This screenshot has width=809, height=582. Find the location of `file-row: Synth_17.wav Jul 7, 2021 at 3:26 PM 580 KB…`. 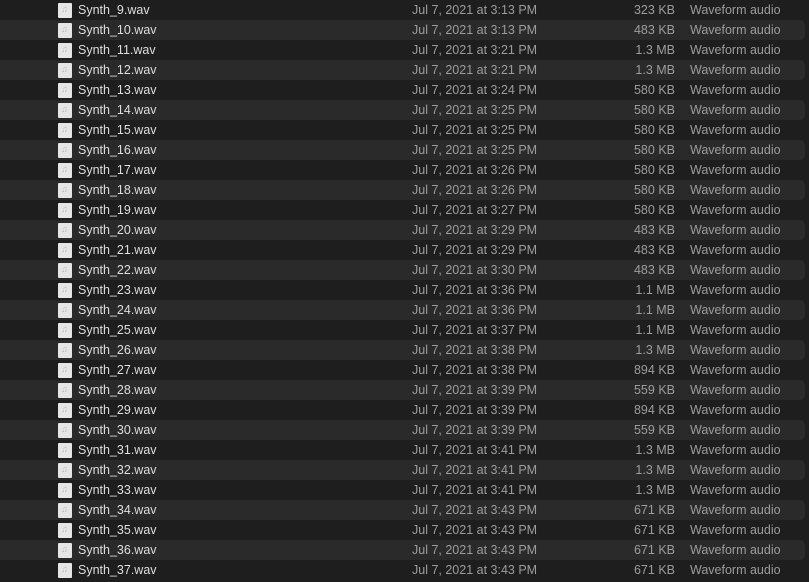

file-row: Synth_17.wav Jul 7, 2021 at 3:26 PM 580 KB… is located at coordinates (402, 170).